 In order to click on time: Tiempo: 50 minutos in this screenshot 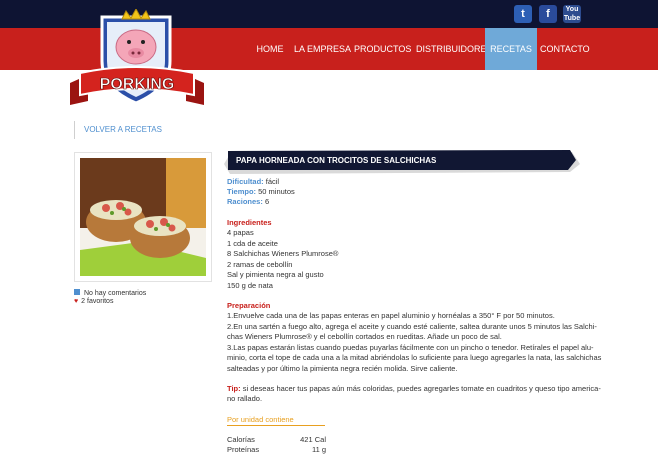, I will do `click(261, 191)`.